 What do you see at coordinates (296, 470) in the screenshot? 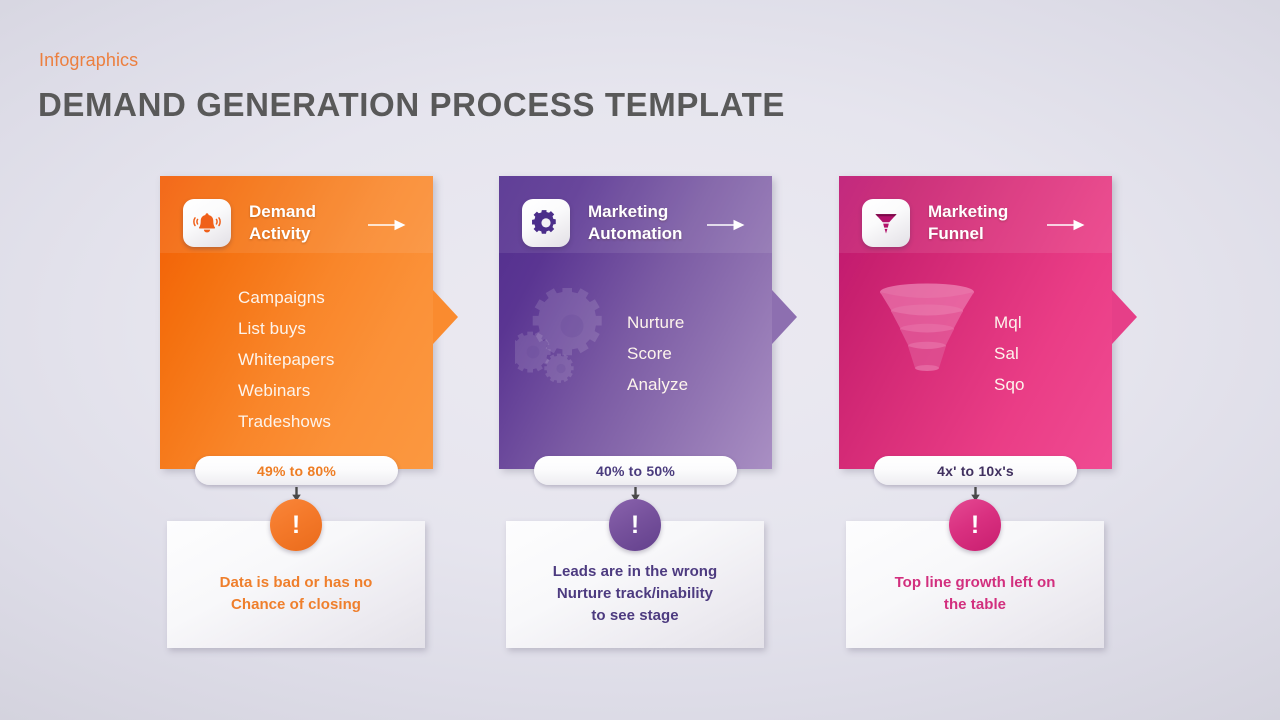
I see `metric-pill-demand-activity: 49% to 80%` at bounding box center [296, 470].